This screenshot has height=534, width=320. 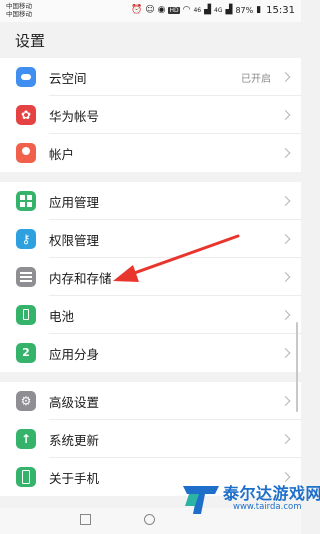 I want to click on battery-icon, so click(x=26, y=315).